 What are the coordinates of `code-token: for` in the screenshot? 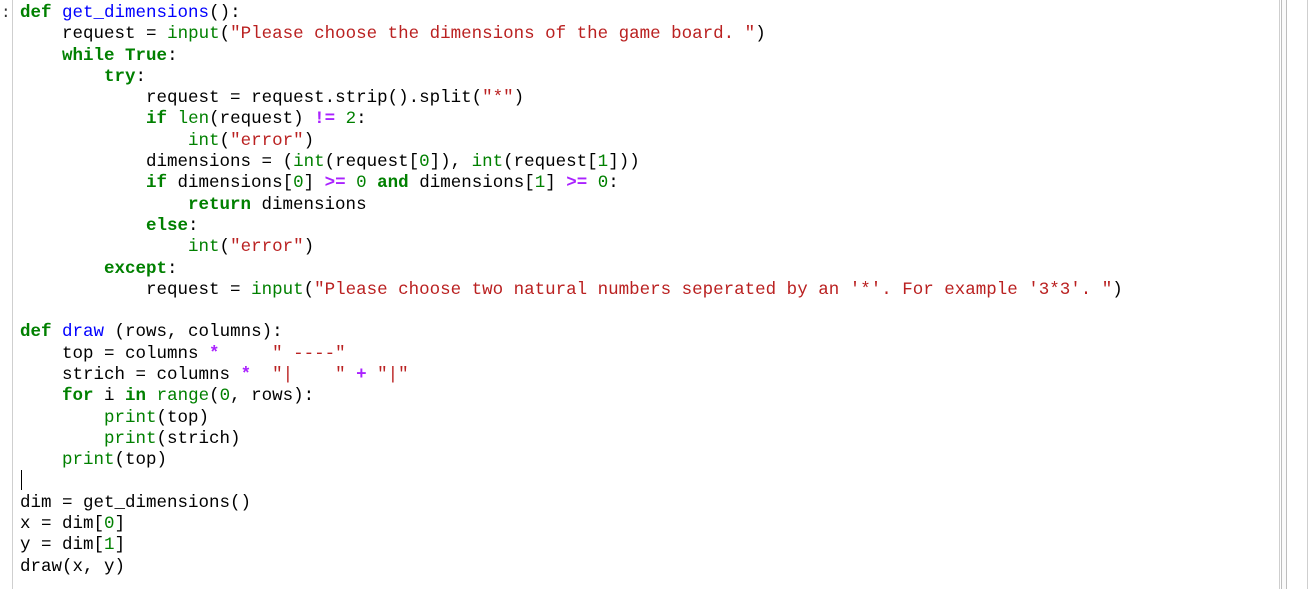 It's located at (78, 396).